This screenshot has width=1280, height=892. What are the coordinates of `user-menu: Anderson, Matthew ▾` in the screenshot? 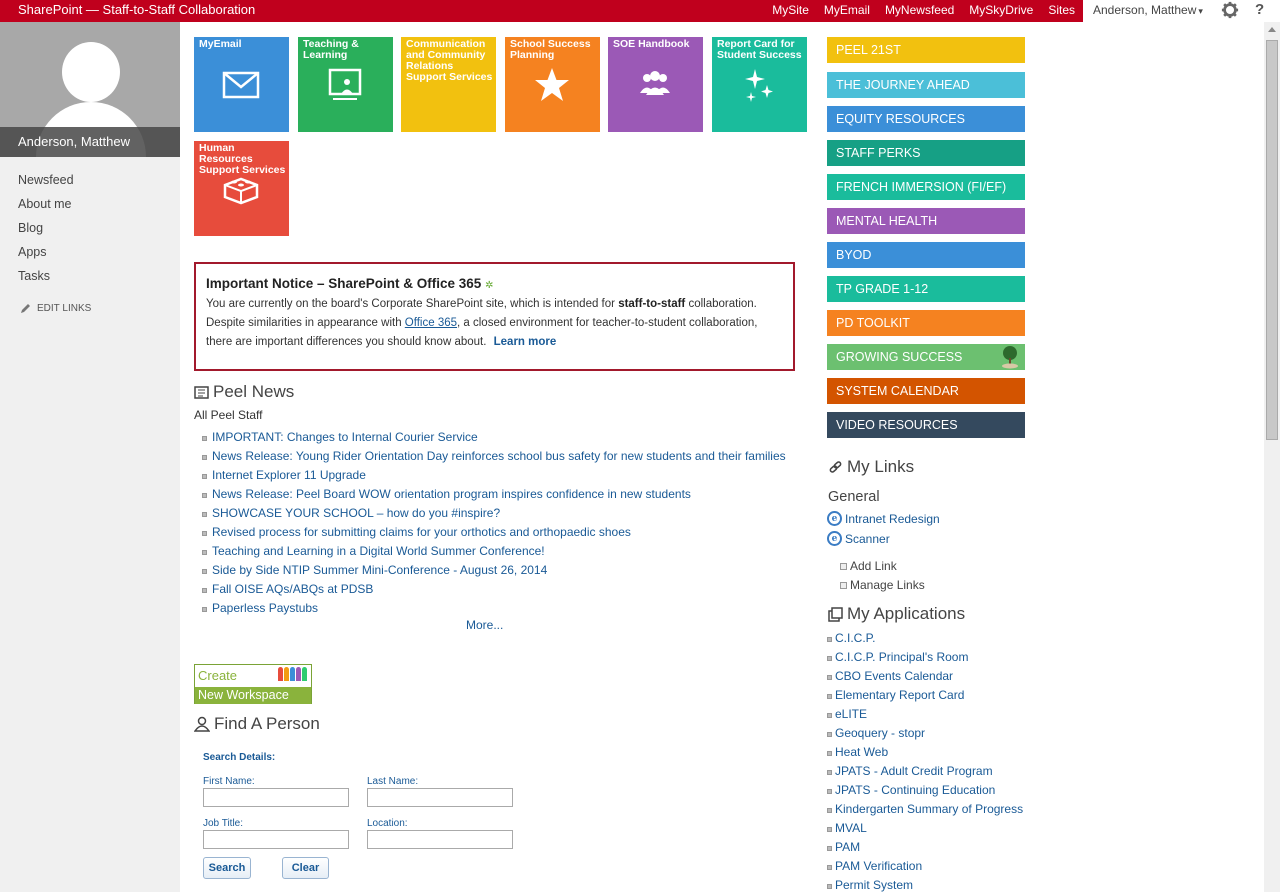 It's located at (1148, 10).